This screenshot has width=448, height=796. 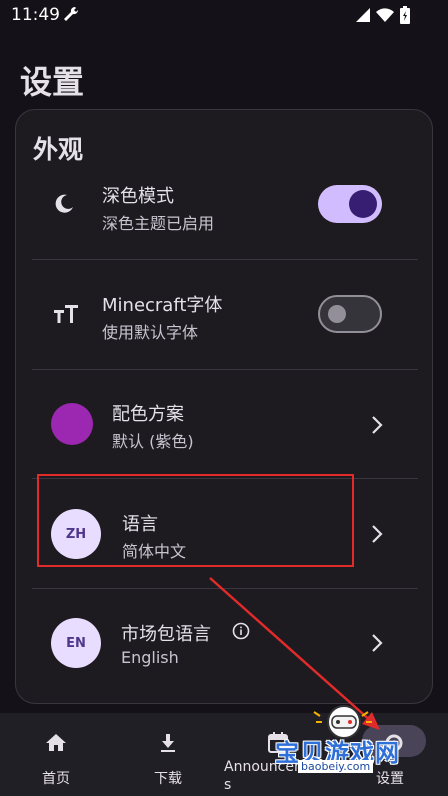 I want to click on dark-mode-row, so click(x=224, y=204).